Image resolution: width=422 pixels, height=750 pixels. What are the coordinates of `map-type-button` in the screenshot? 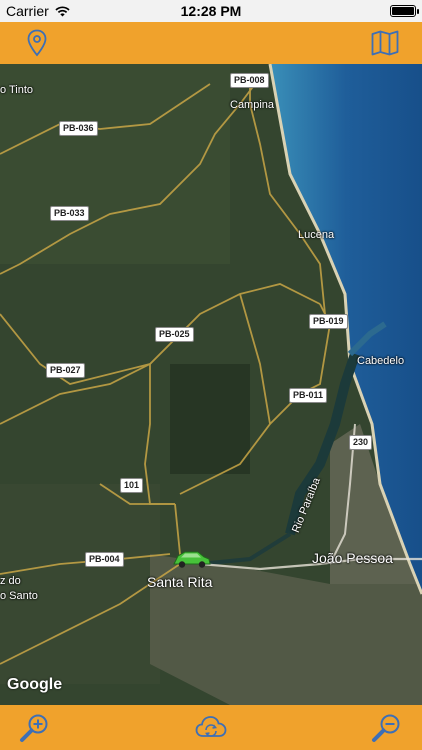 It's located at (385, 43).